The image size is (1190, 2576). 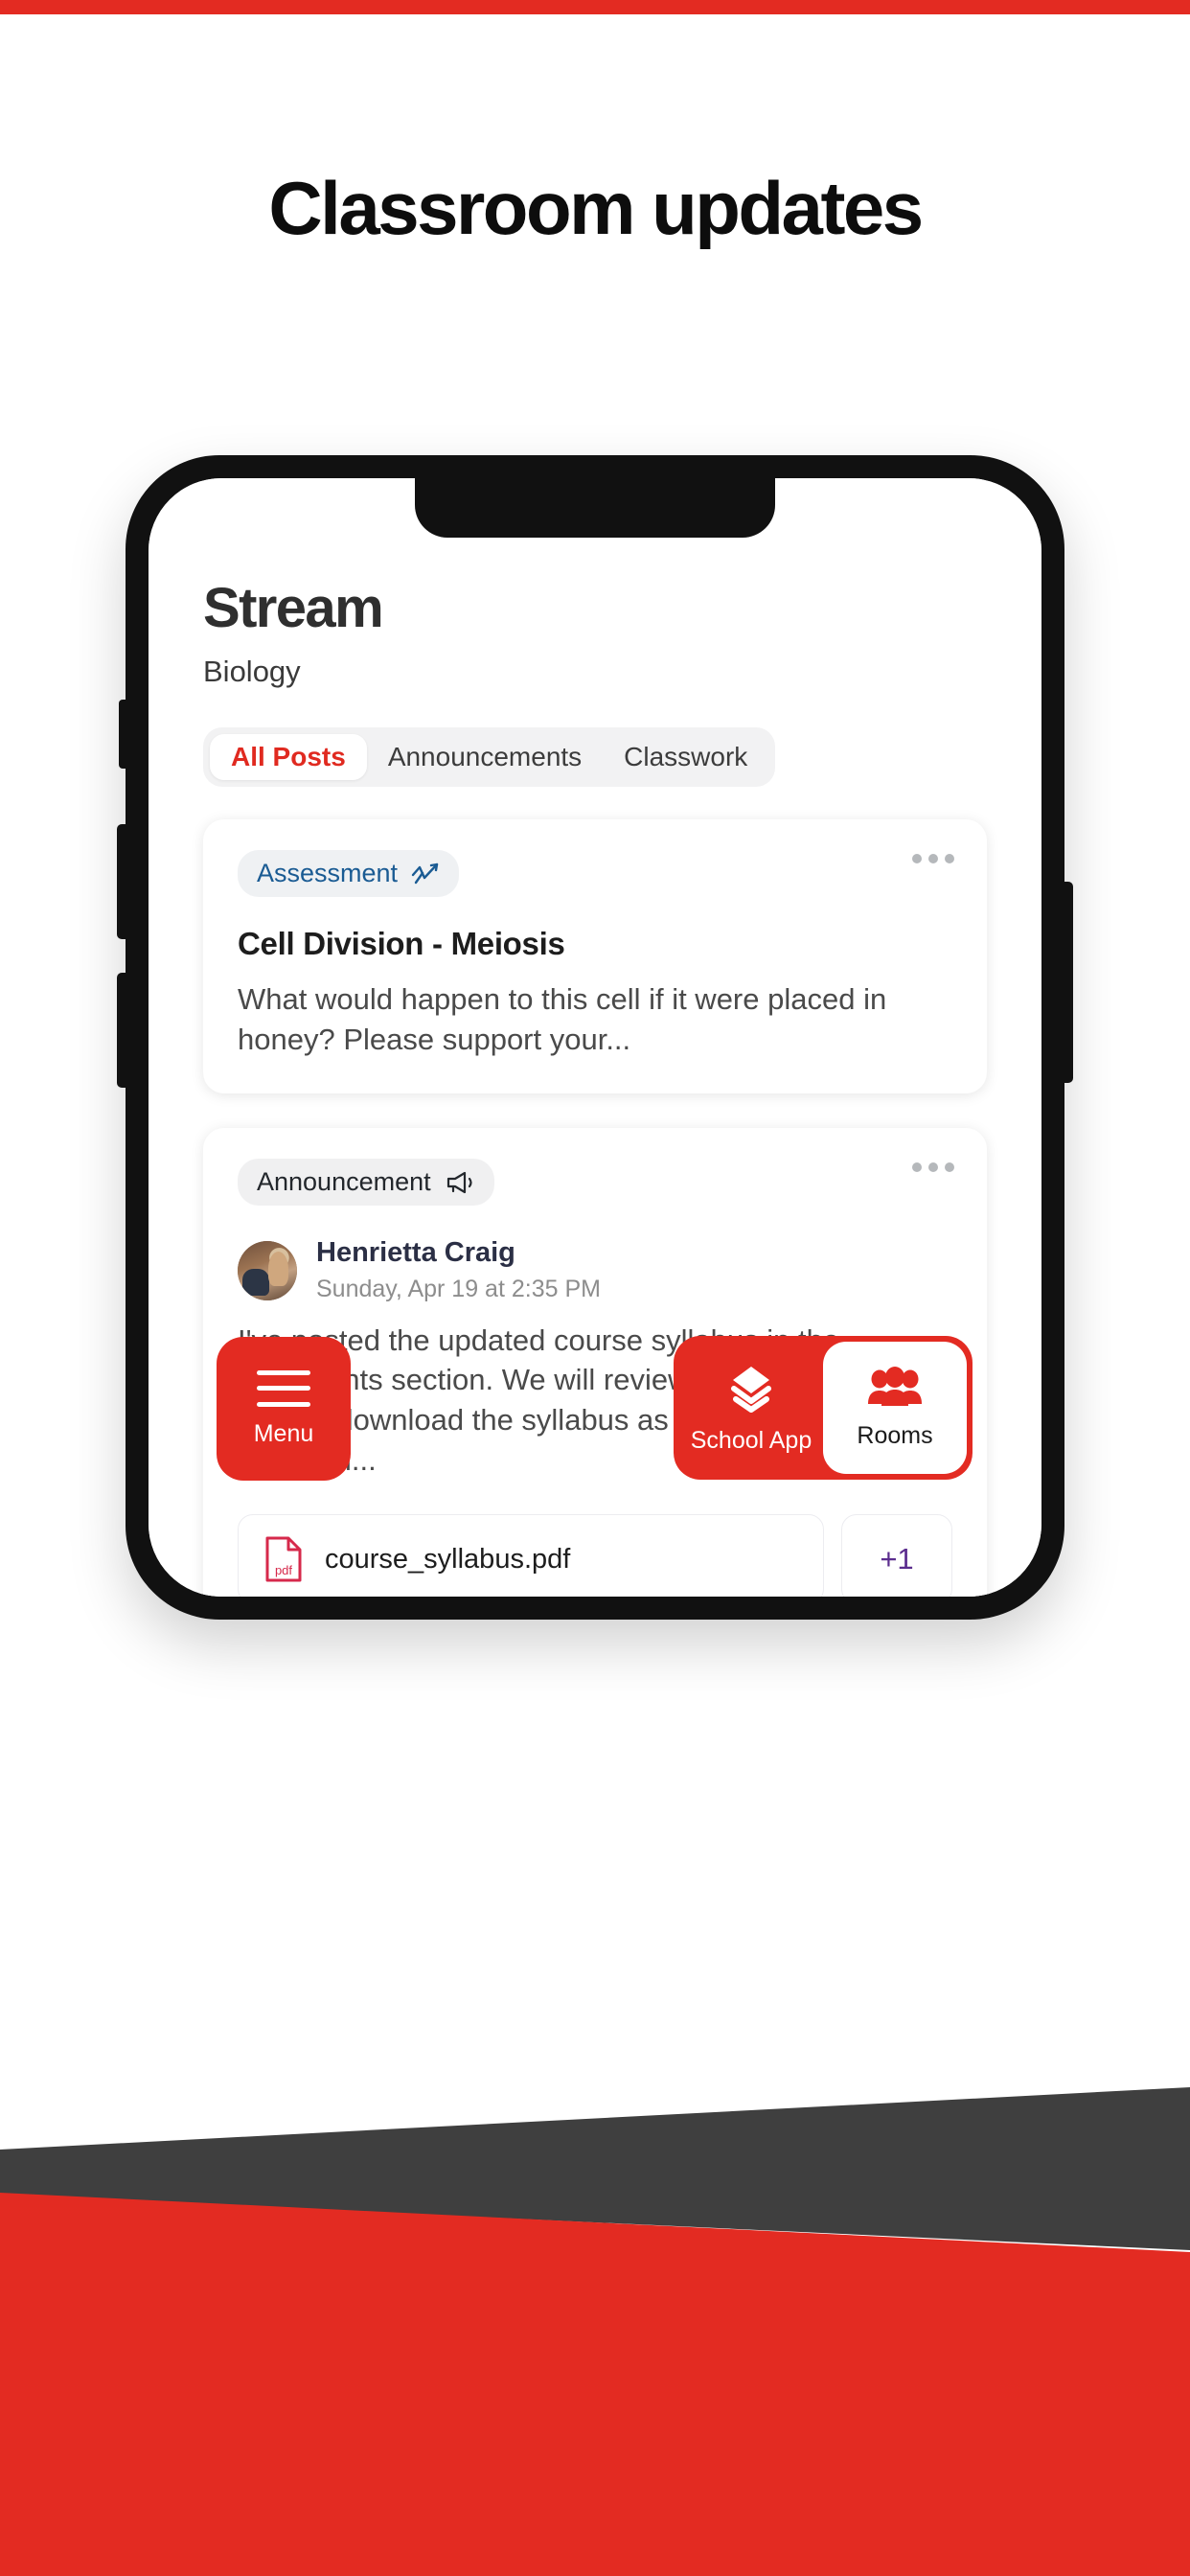 What do you see at coordinates (595, 2384) in the screenshot?
I see `red-bottom-shape` at bounding box center [595, 2384].